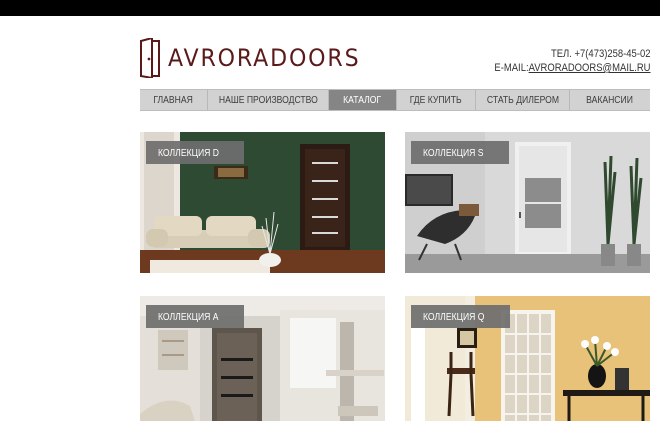 This screenshot has width=660, height=421. I want to click on email-link: AVRORADOORS@MAIL.RU, so click(589, 68).